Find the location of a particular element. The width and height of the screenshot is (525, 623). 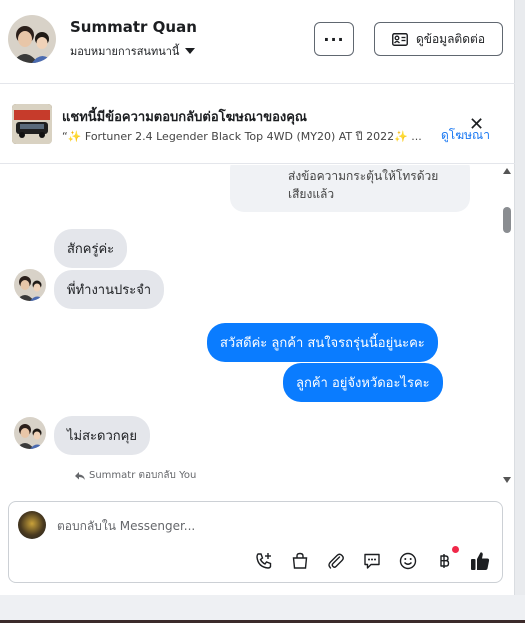

system-message: ส่งข้อความกระตุ้นให้โทรด้วย เสียงแล้ว is located at coordinates (350, 188).